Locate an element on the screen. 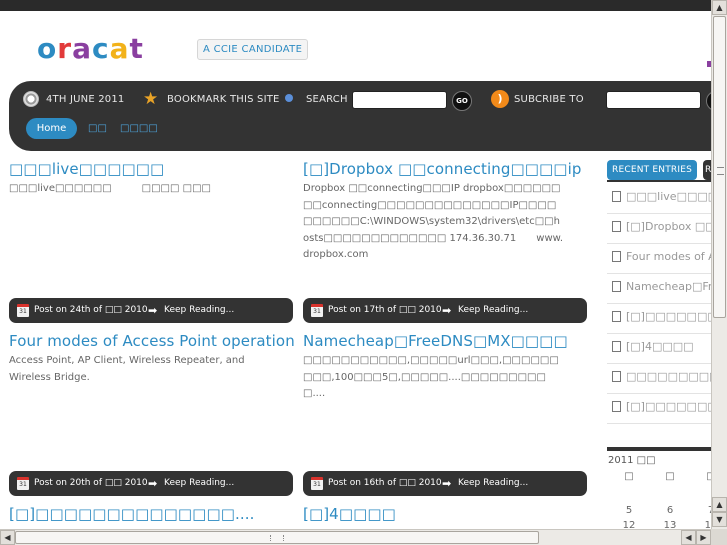 This screenshot has height=545, width=727. recent-entry-label: □□□live□□□□□□ is located at coordinates (668, 196).